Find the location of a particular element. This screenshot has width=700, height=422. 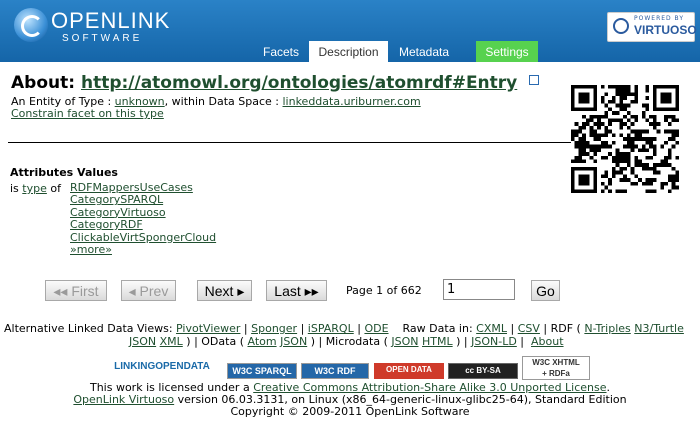

atom-link: Atom is located at coordinates (261, 341).